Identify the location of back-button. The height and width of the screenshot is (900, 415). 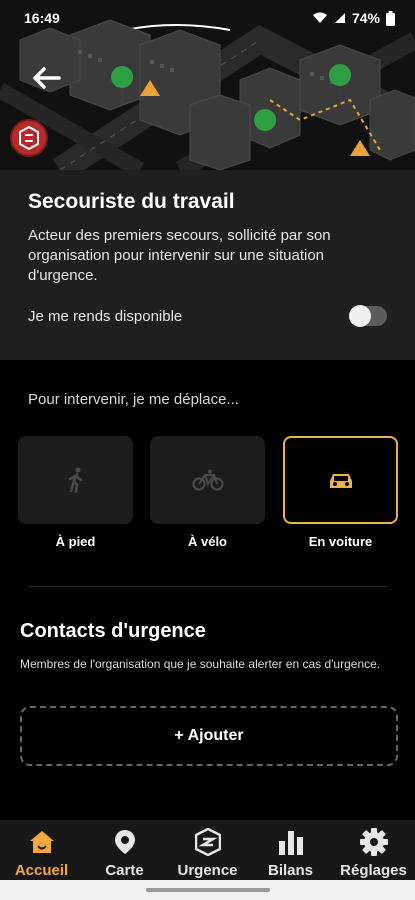
(46, 78).